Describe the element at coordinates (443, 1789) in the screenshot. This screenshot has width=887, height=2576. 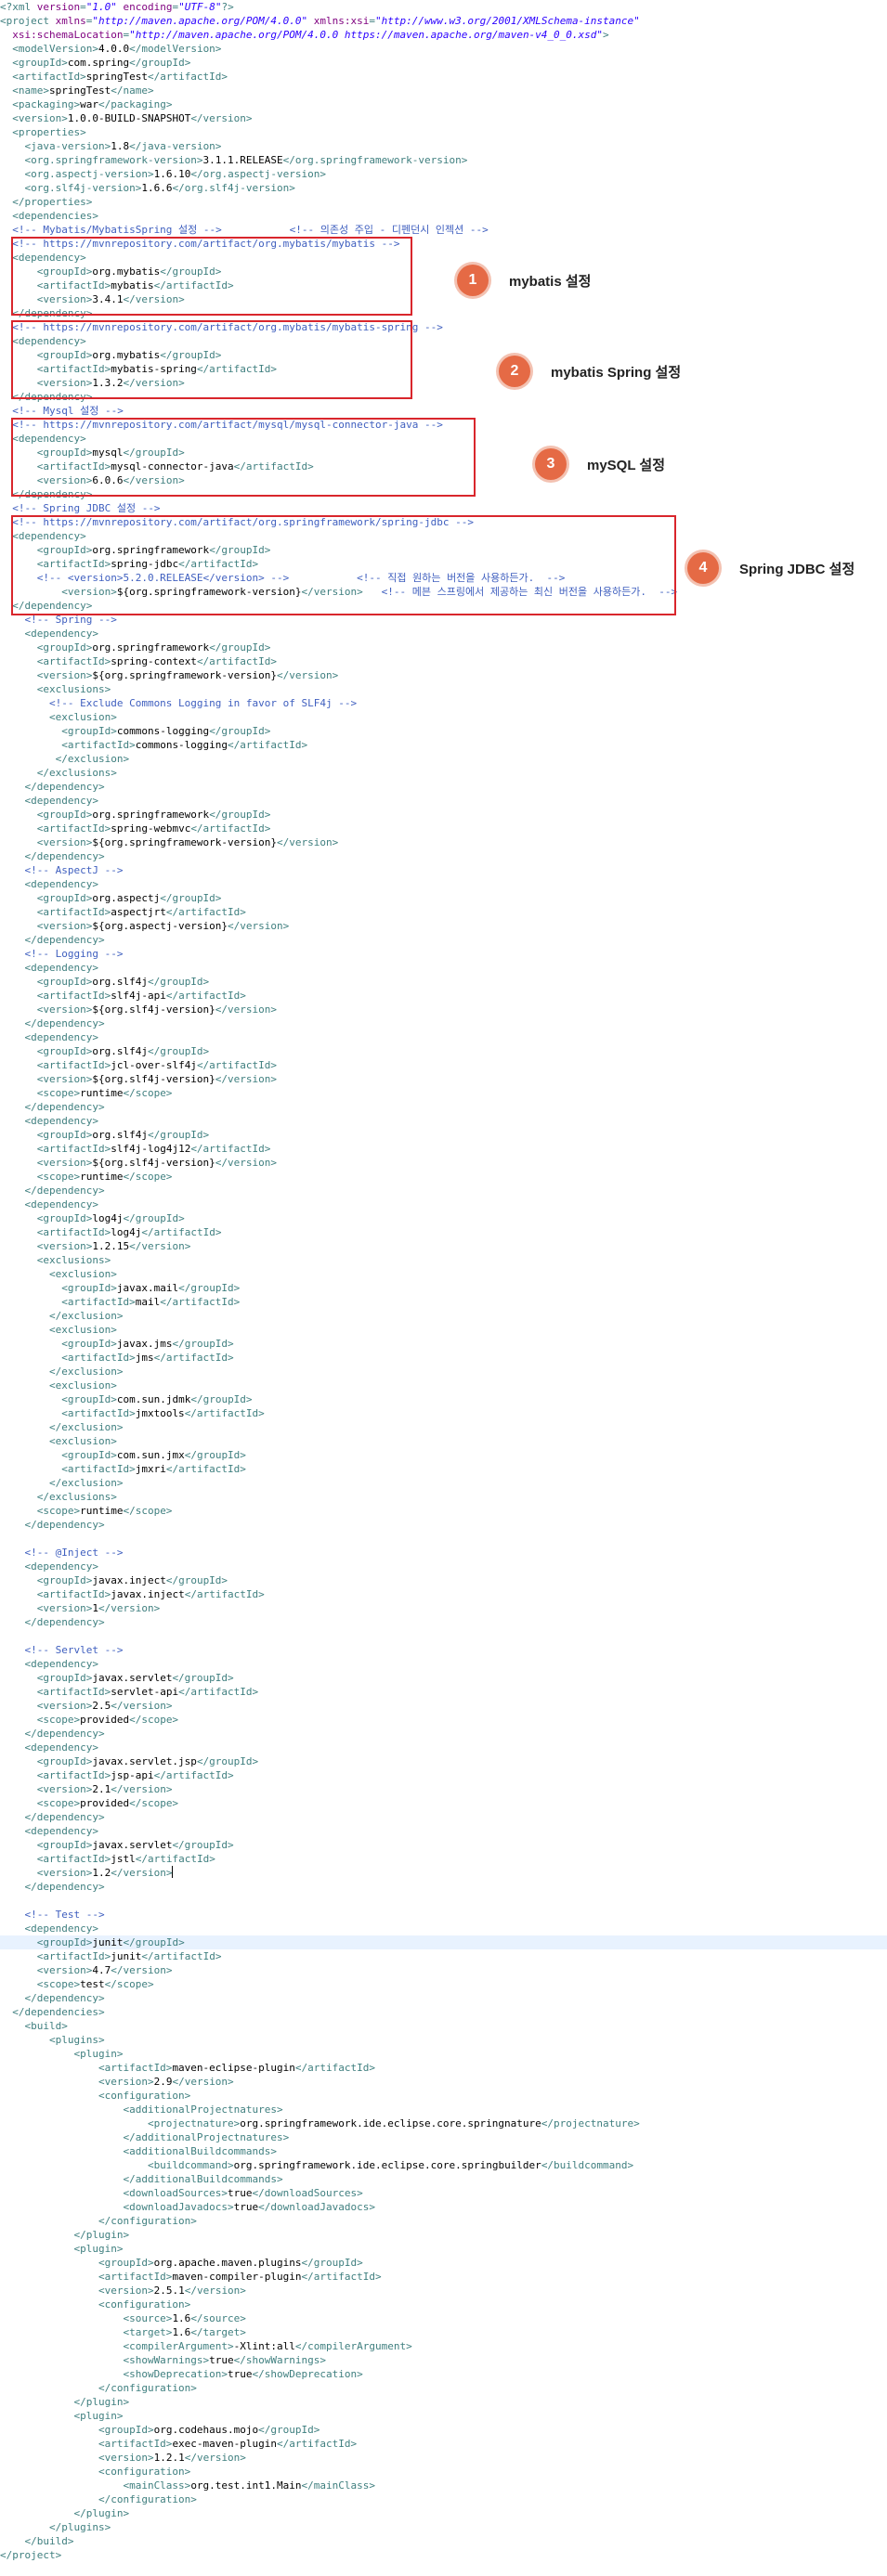
I see `code-line: <version>2.1</version>` at that location.